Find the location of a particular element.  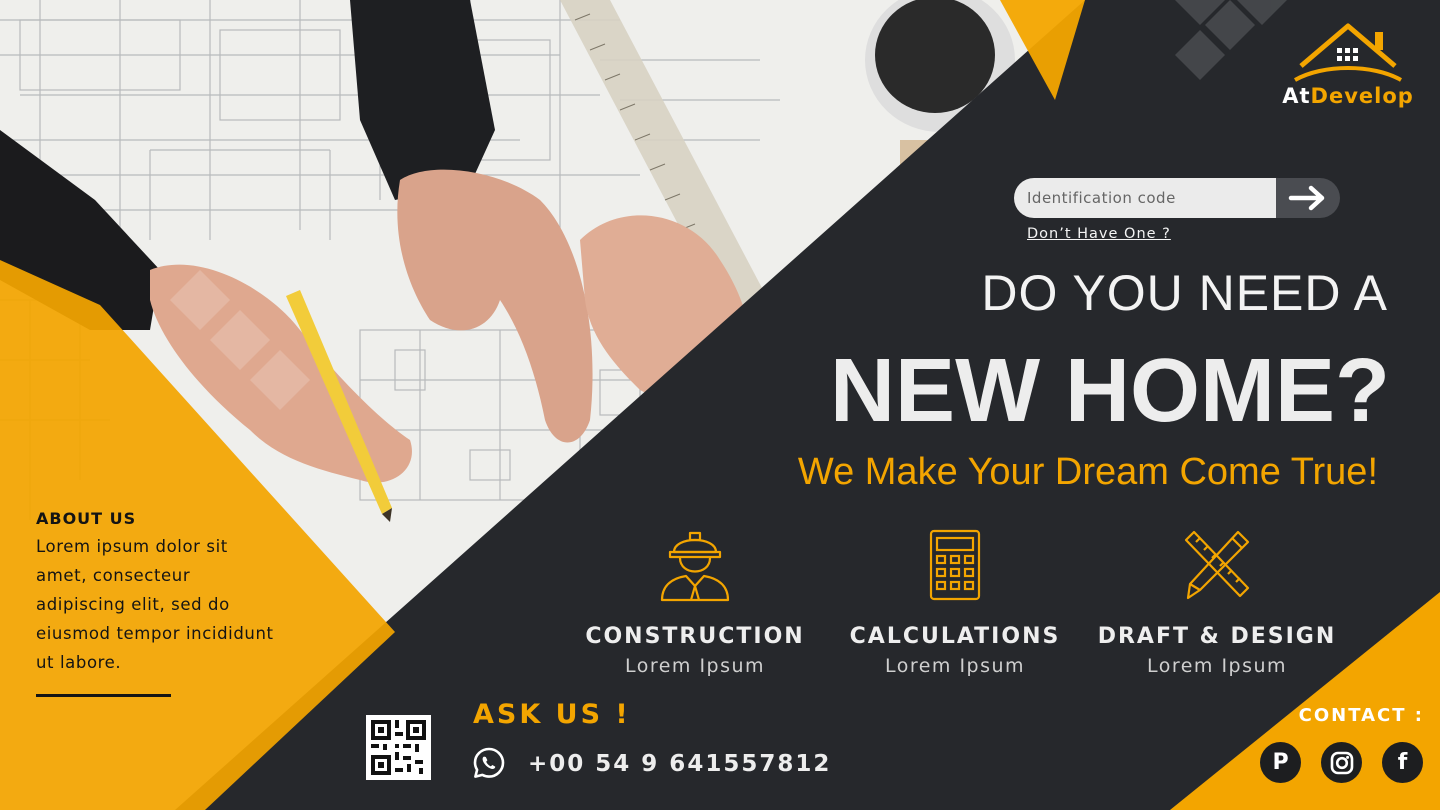

instagram-icon is located at coordinates (1341, 762).